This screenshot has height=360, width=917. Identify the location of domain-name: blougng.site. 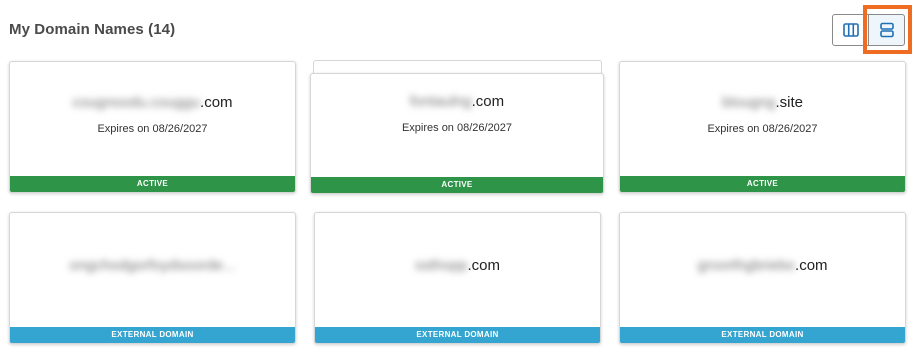
(762, 102).